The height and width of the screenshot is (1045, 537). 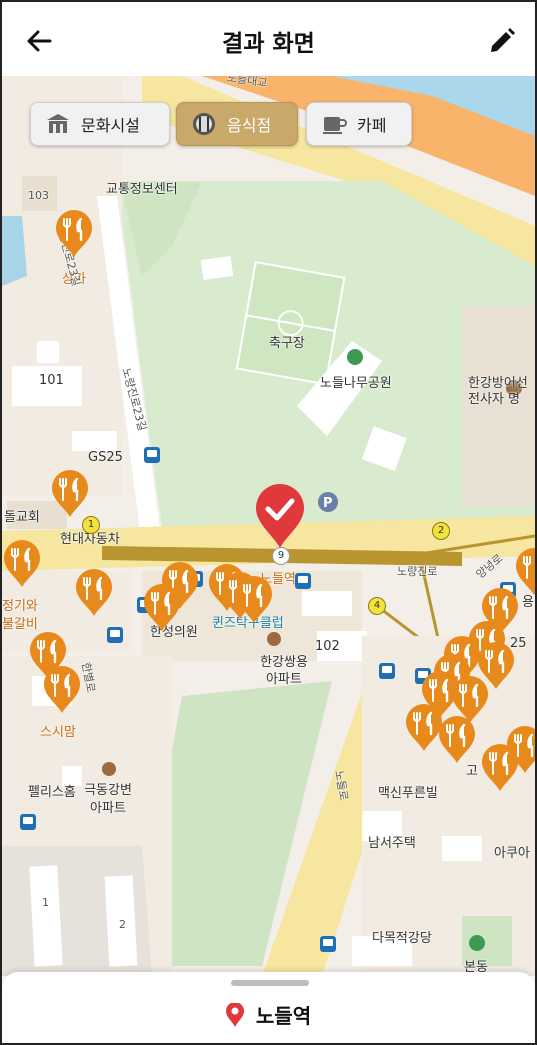 I want to click on top-app-bar: 결과 화면, so click(x=268, y=39).